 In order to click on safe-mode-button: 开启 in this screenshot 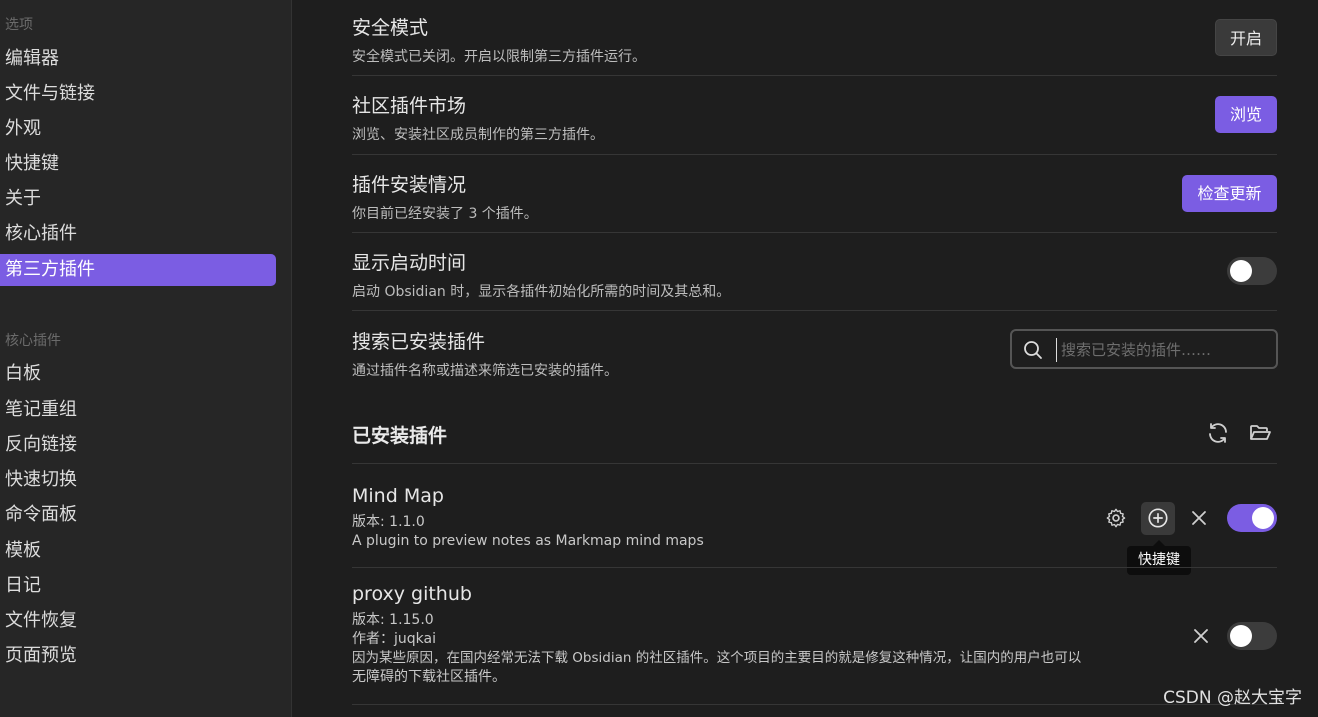, I will do `click(1246, 37)`.